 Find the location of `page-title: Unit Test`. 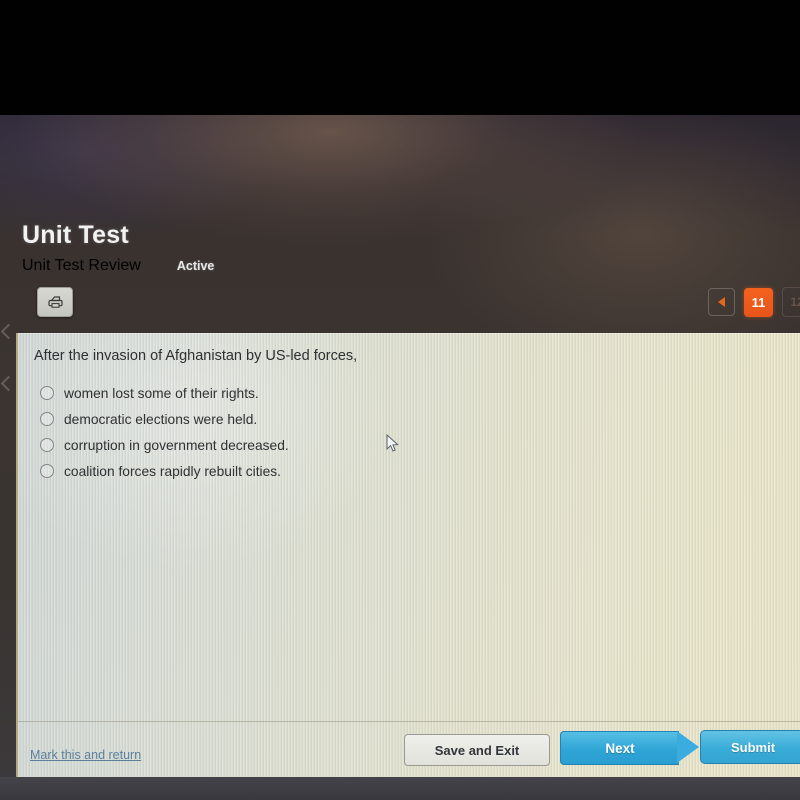

page-title: Unit Test is located at coordinates (75, 235).